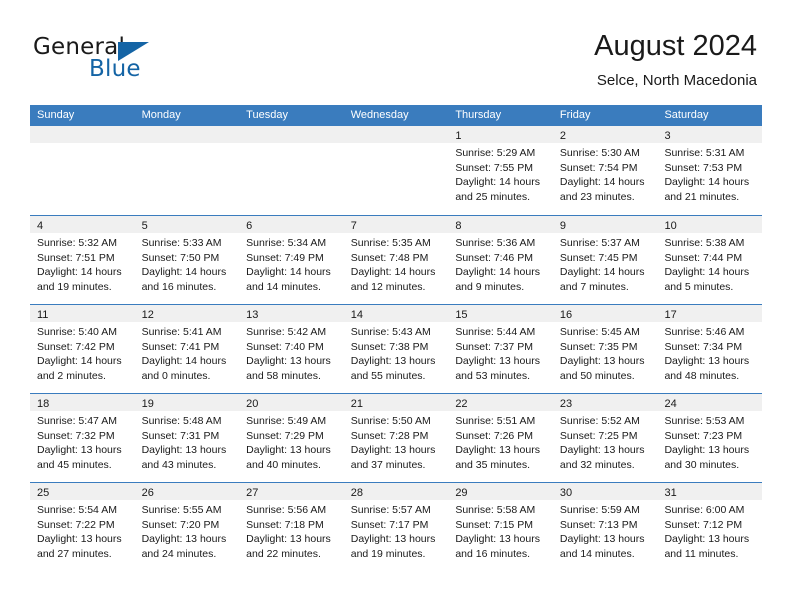 This screenshot has width=792, height=612. I want to click on sunset-text: Sunset: 7:38 PM, so click(389, 346).